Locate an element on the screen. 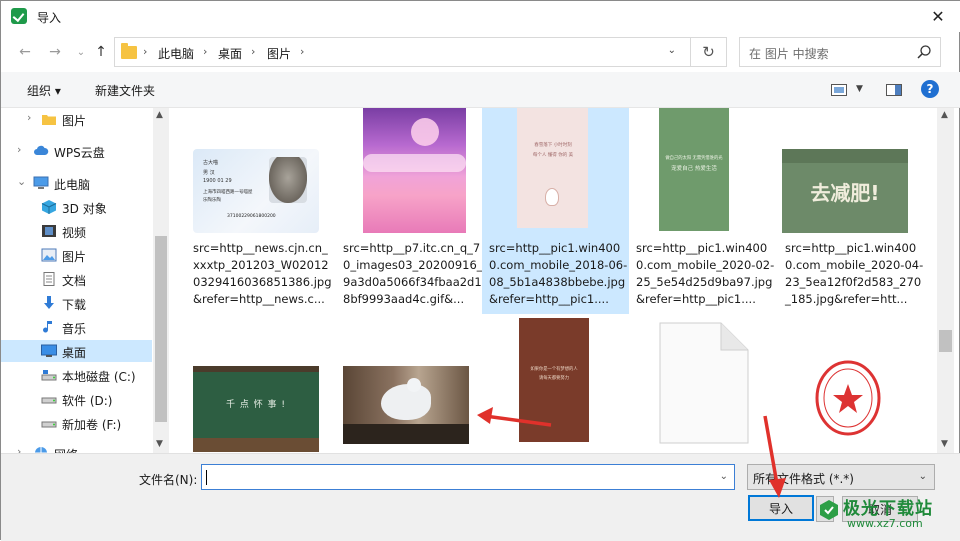 Image resolution: width=960 pixels, height=541 pixels. file-thumbnail-blank-file is located at coordinates (704, 383).